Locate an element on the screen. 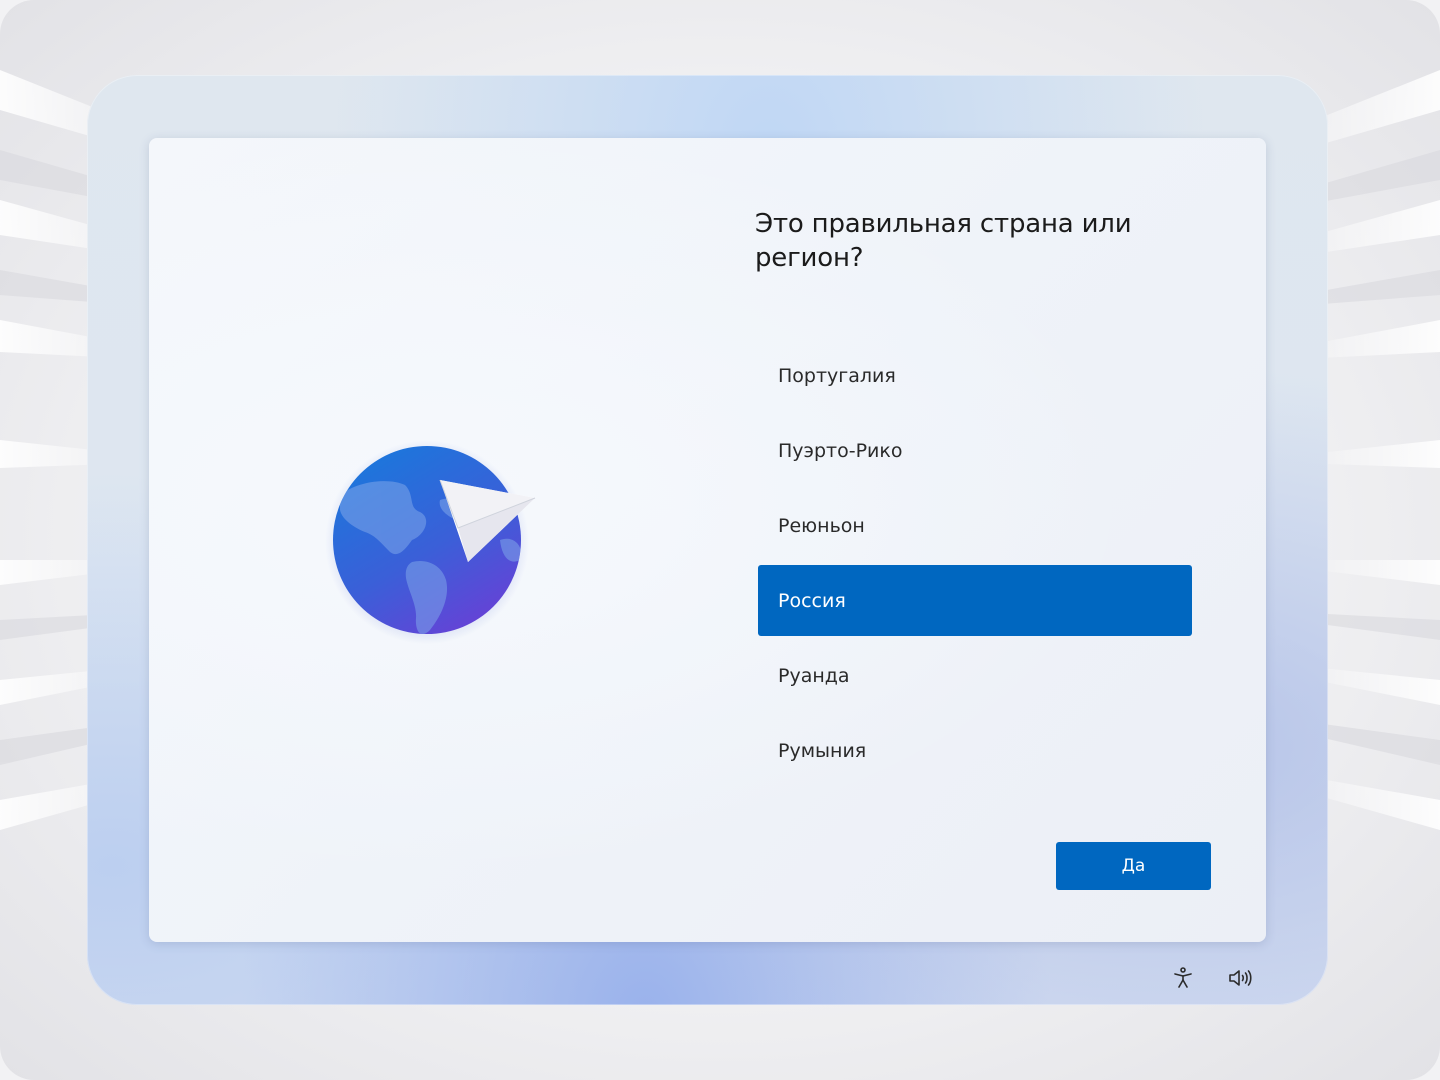 The width and height of the screenshot is (1440, 1080). country-item-label: Португалия is located at coordinates (837, 375).